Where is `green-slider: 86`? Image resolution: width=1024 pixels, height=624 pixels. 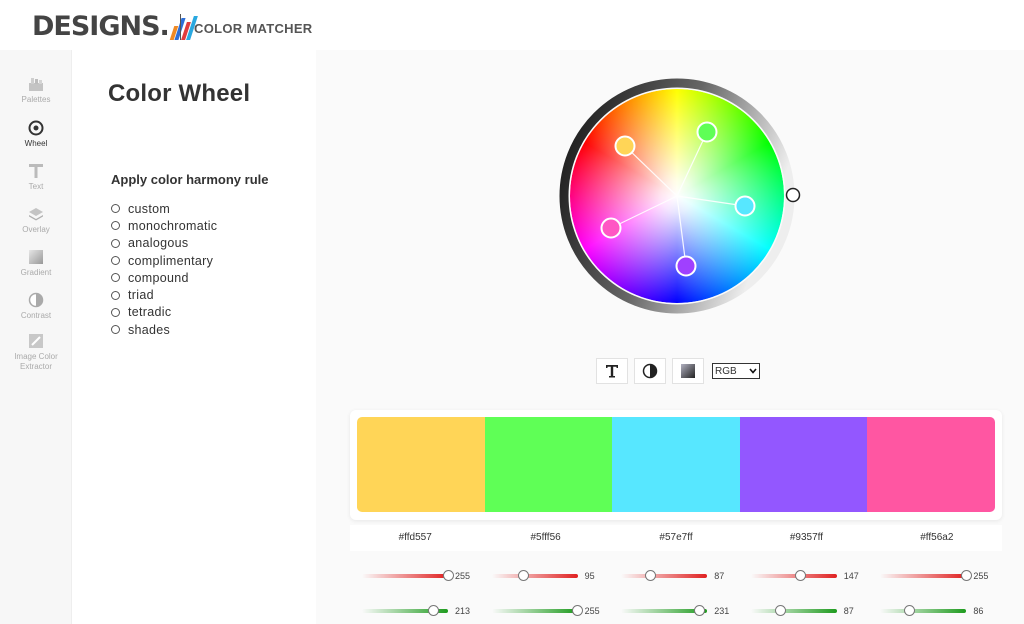
green-slider: 86 is located at coordinates (939, 611).